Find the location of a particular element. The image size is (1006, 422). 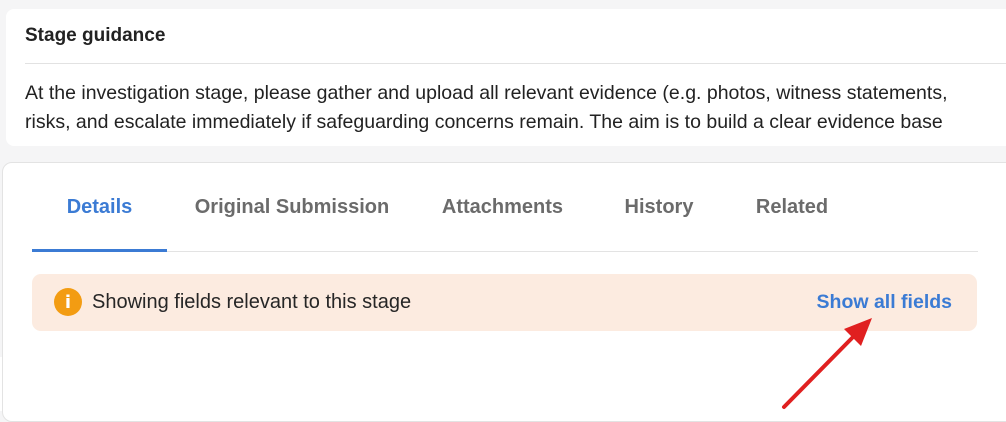

show-all-fields-link: Show all fields is located at coordinates (884, 302).